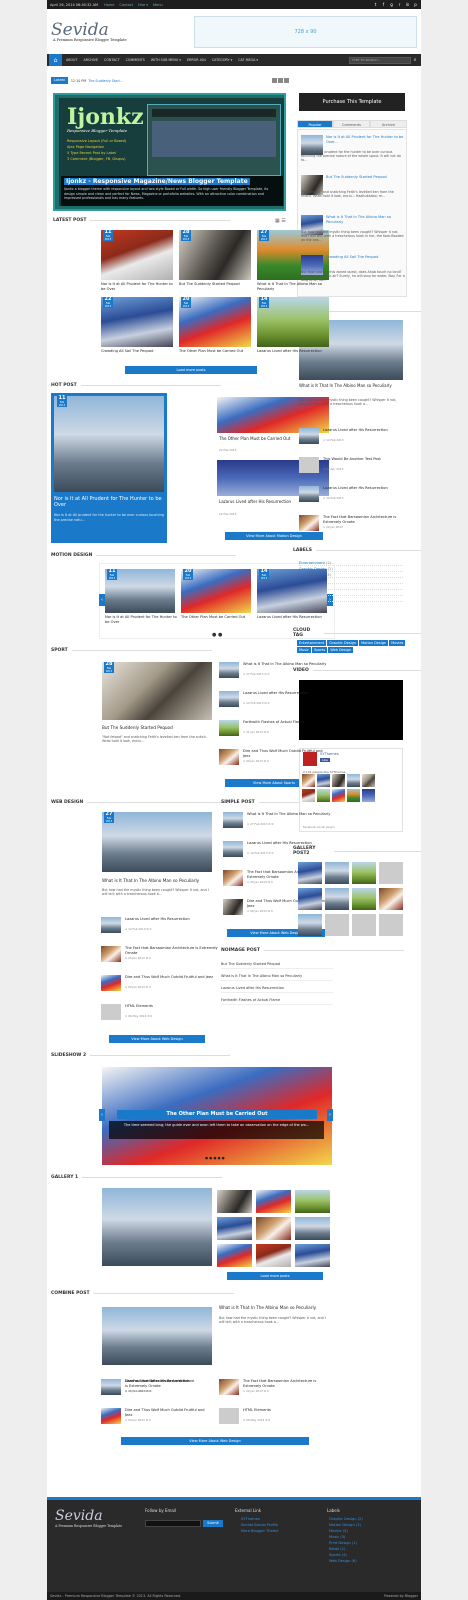 The image size is (468, 1600). What do you see at coordinates (374, 643) in the screenshot?
I see `cloud-tag: Motion Design` at bounding box center [374, 643].